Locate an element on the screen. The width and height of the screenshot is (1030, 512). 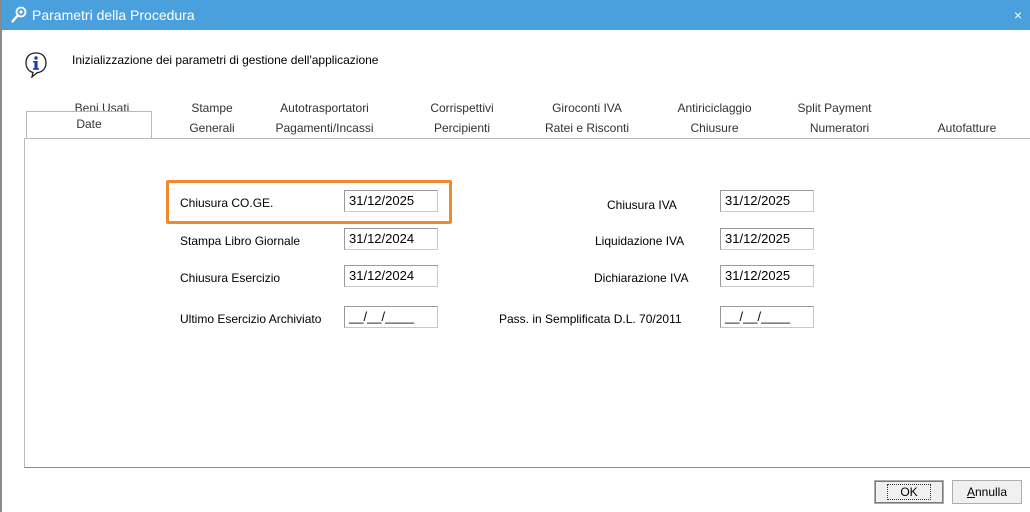
tab-autofatture: Autofatture is located at coordinates (966, 128).